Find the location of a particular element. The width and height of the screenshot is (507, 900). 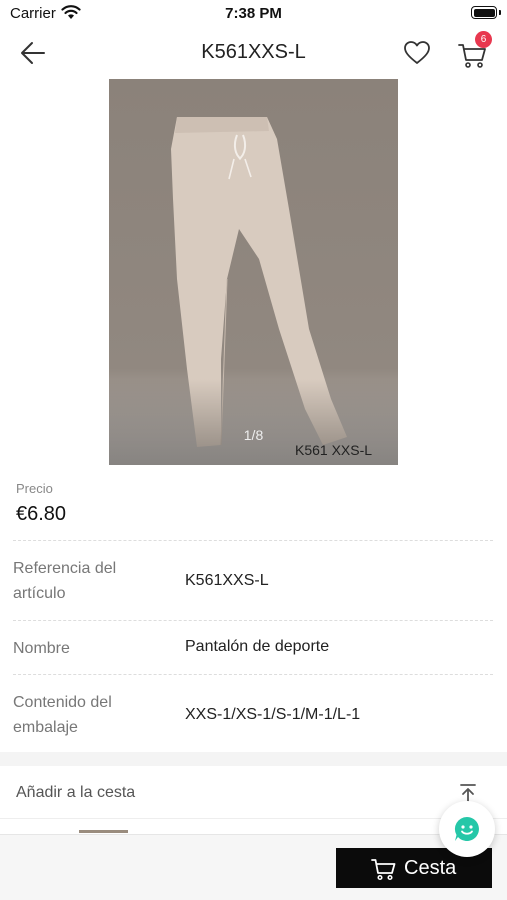

attr-label-name: Nombre is located at coordinates (41, 648).